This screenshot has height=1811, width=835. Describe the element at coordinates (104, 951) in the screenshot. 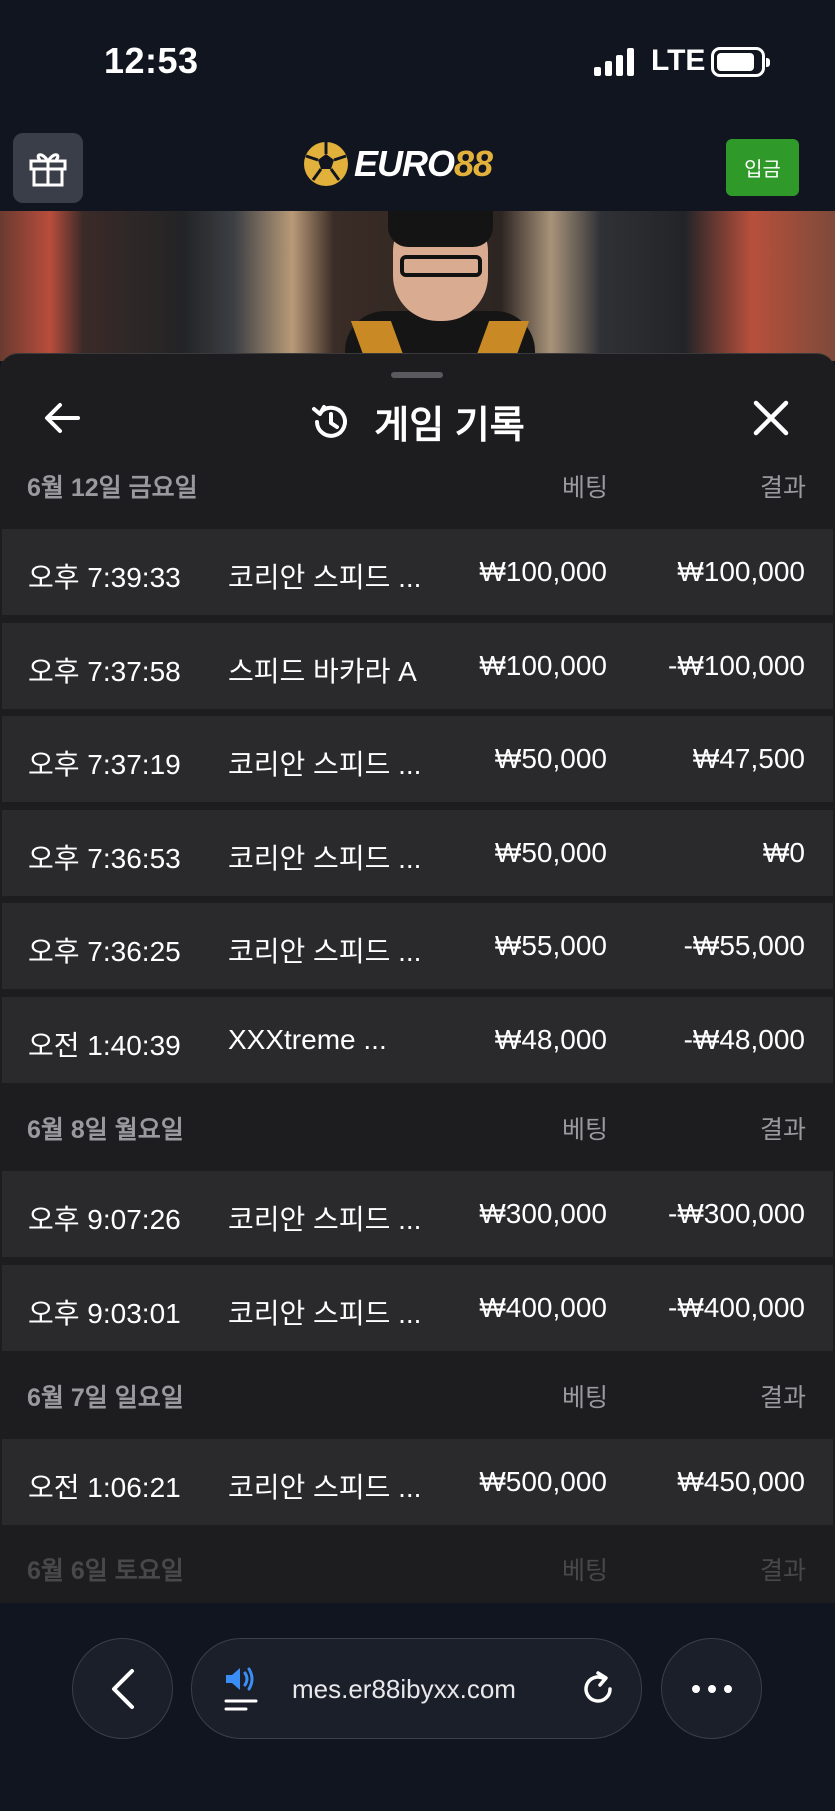

I see `row-time: 오후 7:36:25` at that location.